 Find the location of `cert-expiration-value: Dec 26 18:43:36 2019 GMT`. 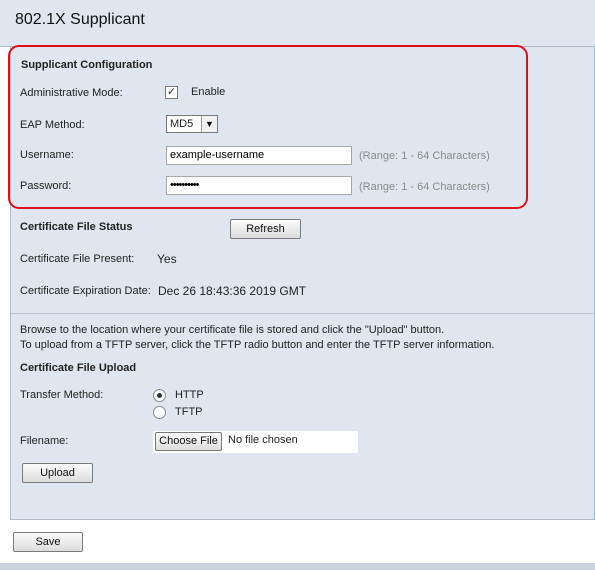

cert-expiration-value: Dec 26 18:43:36 2019 GMT is located at coordinates (232, 291).